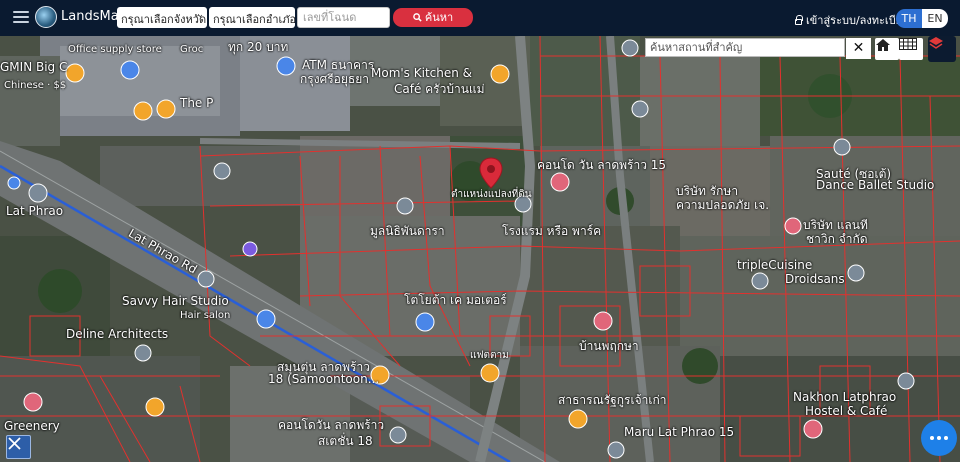 This screenshot has width=960, height=462. Describe the element at coordinates (34, 67) in the screenshot. I see `map-label: GMIN Big C` at that location.